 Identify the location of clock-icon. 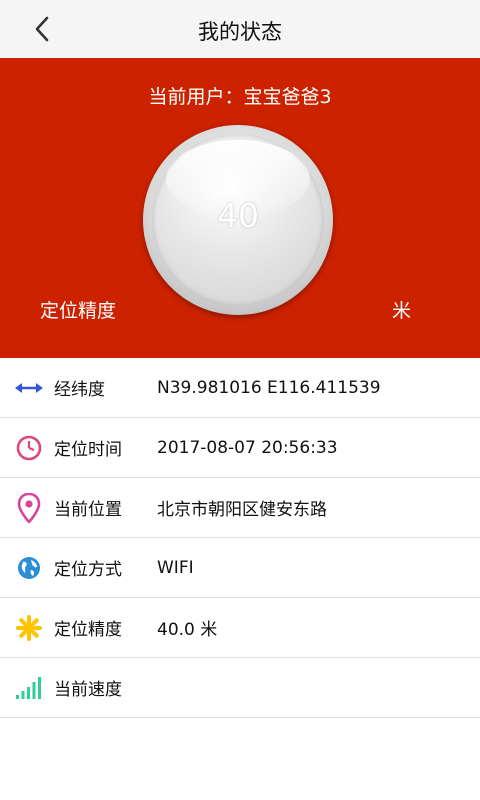
(29, 448).